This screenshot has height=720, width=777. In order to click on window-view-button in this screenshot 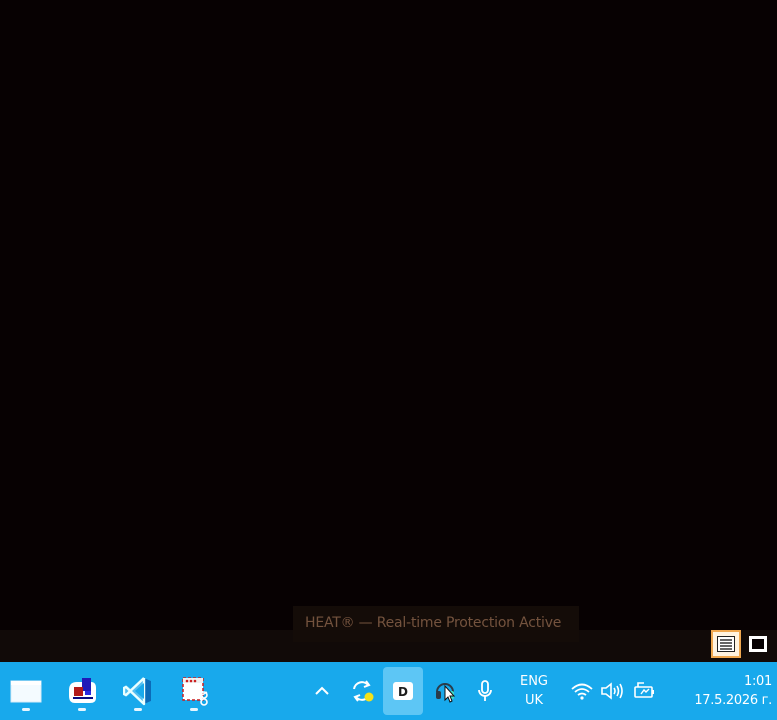, I will do `click(758, 644)`.